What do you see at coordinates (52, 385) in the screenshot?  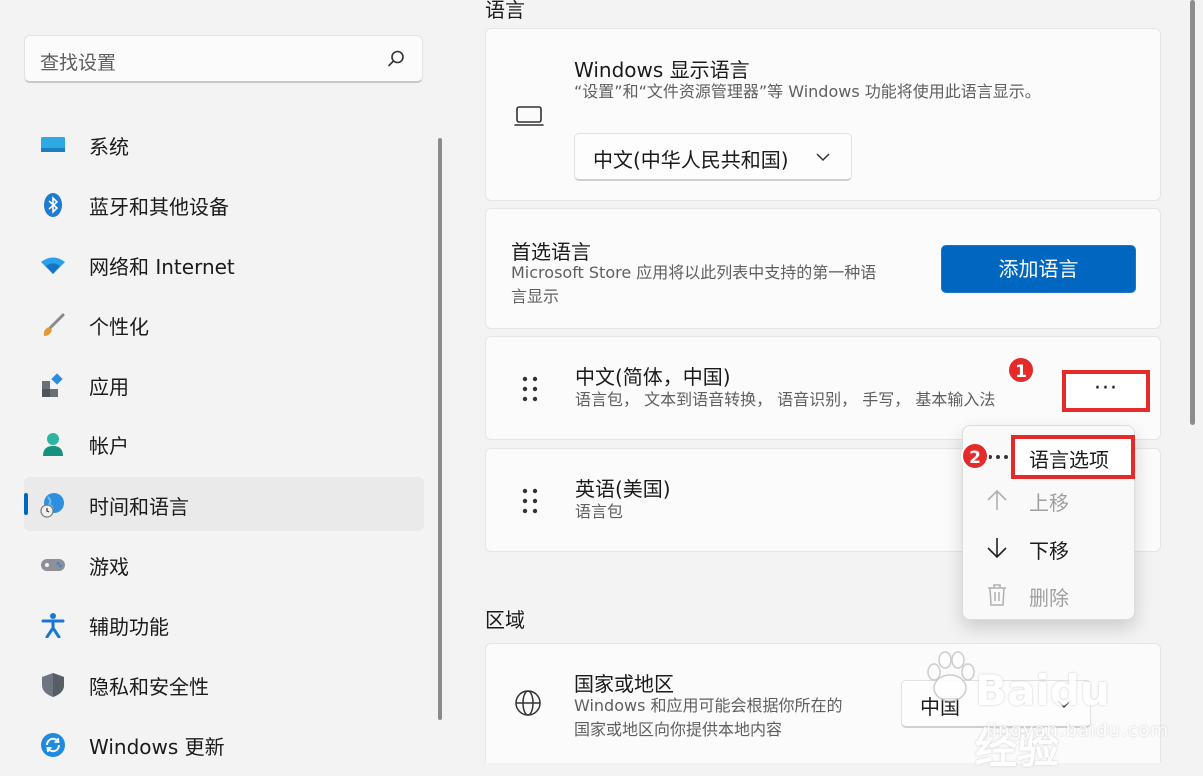 I see `apps-icon` at bounding box center [52, 385].